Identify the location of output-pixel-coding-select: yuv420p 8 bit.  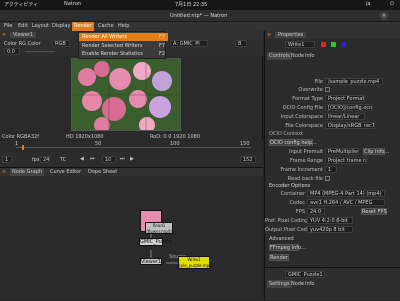
(330, 229).